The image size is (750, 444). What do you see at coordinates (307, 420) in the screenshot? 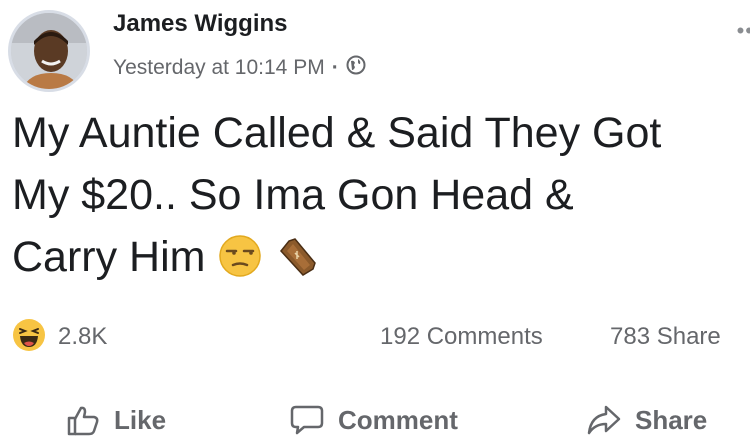
I see `comment-icon` at bounding box center [307, 420].